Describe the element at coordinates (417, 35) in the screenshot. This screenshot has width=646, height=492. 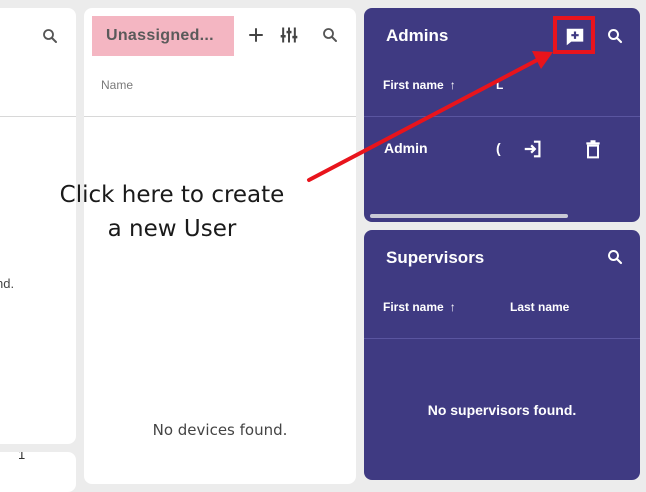
I see `admins-title: Admins` at that location.